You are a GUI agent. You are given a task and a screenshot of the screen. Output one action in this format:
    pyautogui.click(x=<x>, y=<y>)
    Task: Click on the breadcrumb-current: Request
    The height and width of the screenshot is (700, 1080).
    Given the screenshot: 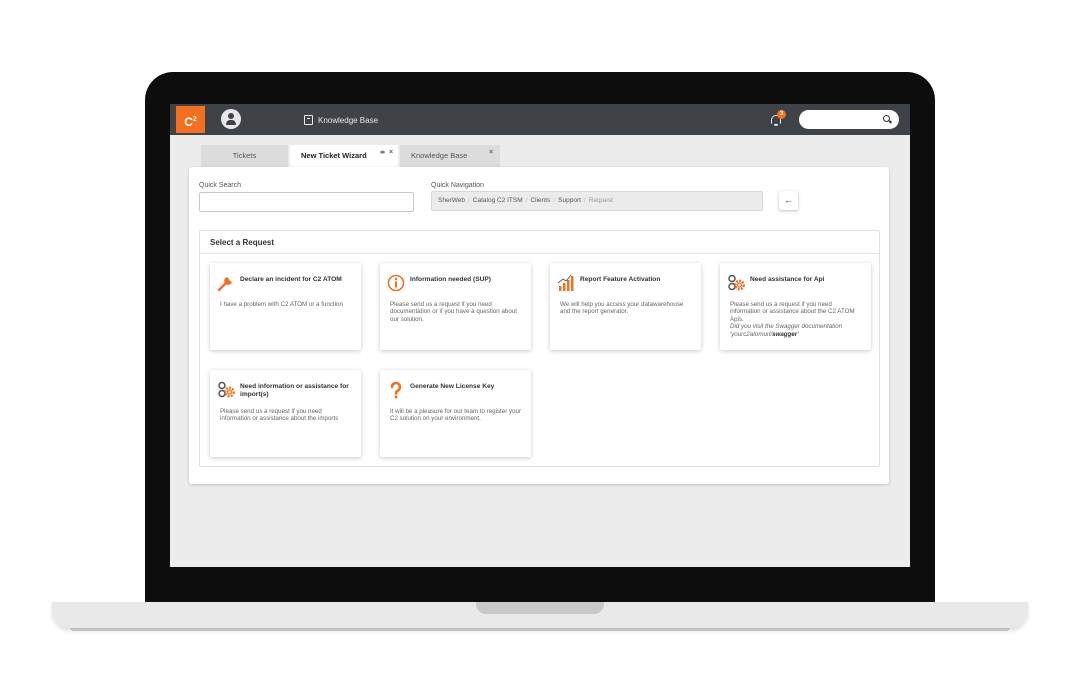 What is the action you would take?
    pyautogui.click(x=600, y=200)
    